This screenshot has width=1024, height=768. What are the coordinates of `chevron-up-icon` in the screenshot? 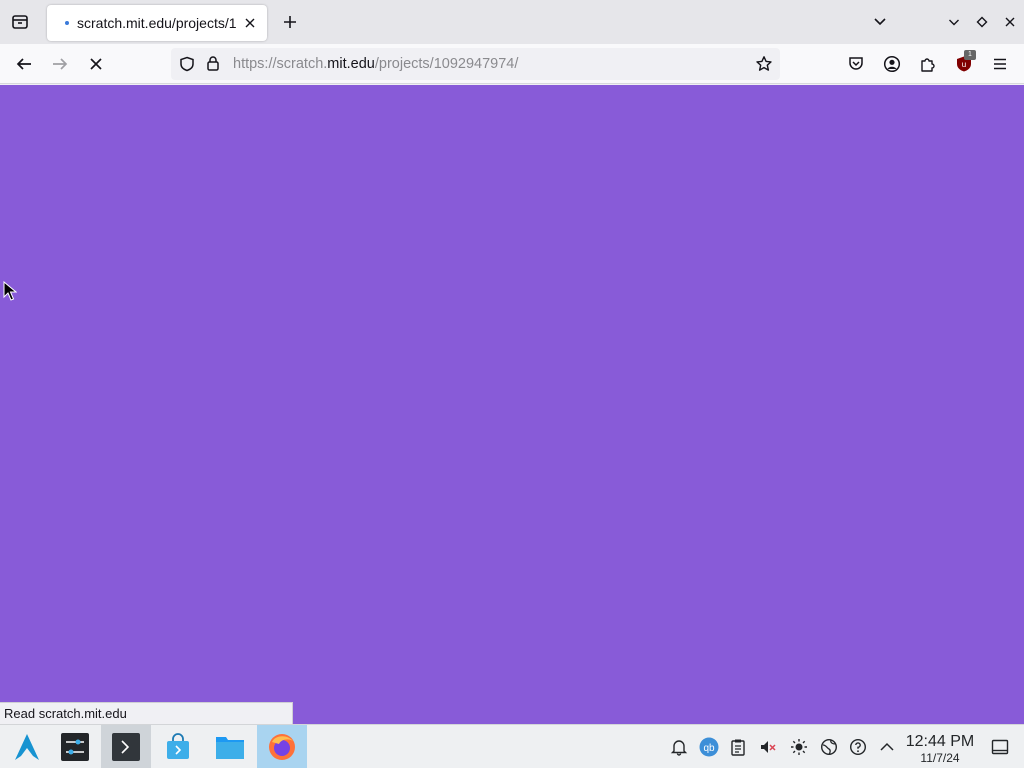 It's located at (887, 746).